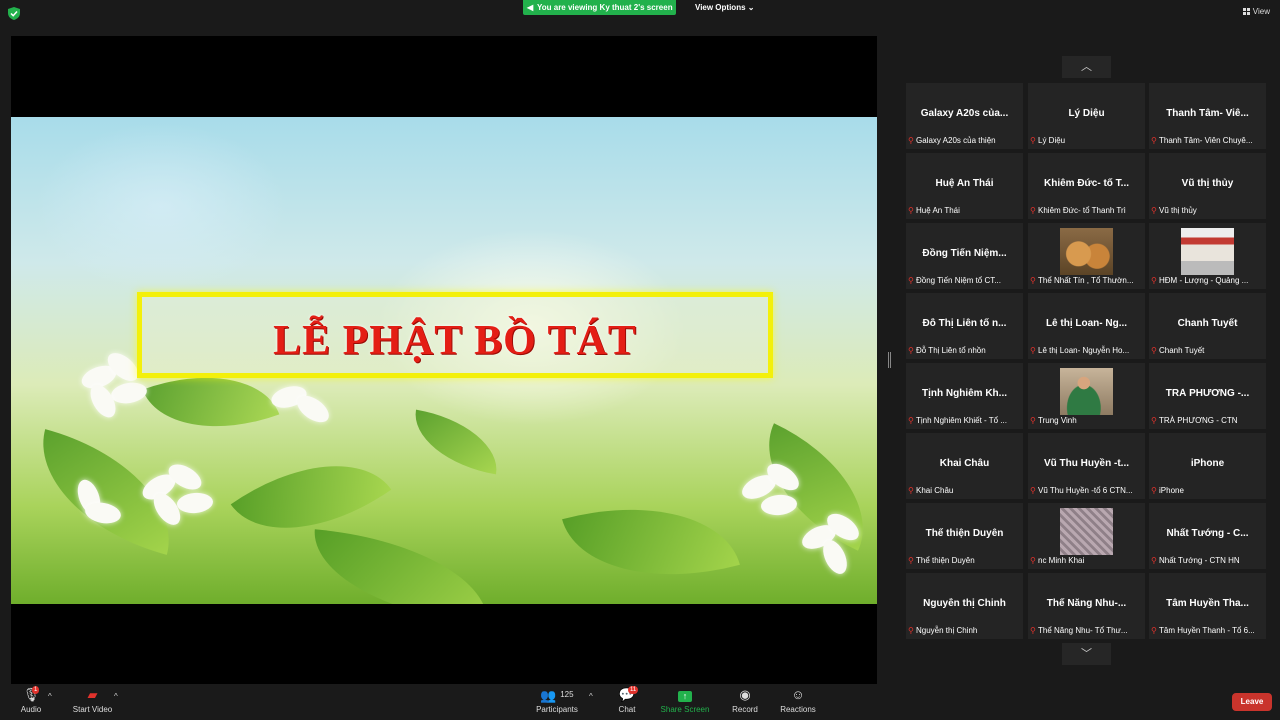 Image resolution: width=1280 pixels, height=720 pixels. I want to click on participant-caption: ⚲ nc Minh Khai, so click(1086, 561).